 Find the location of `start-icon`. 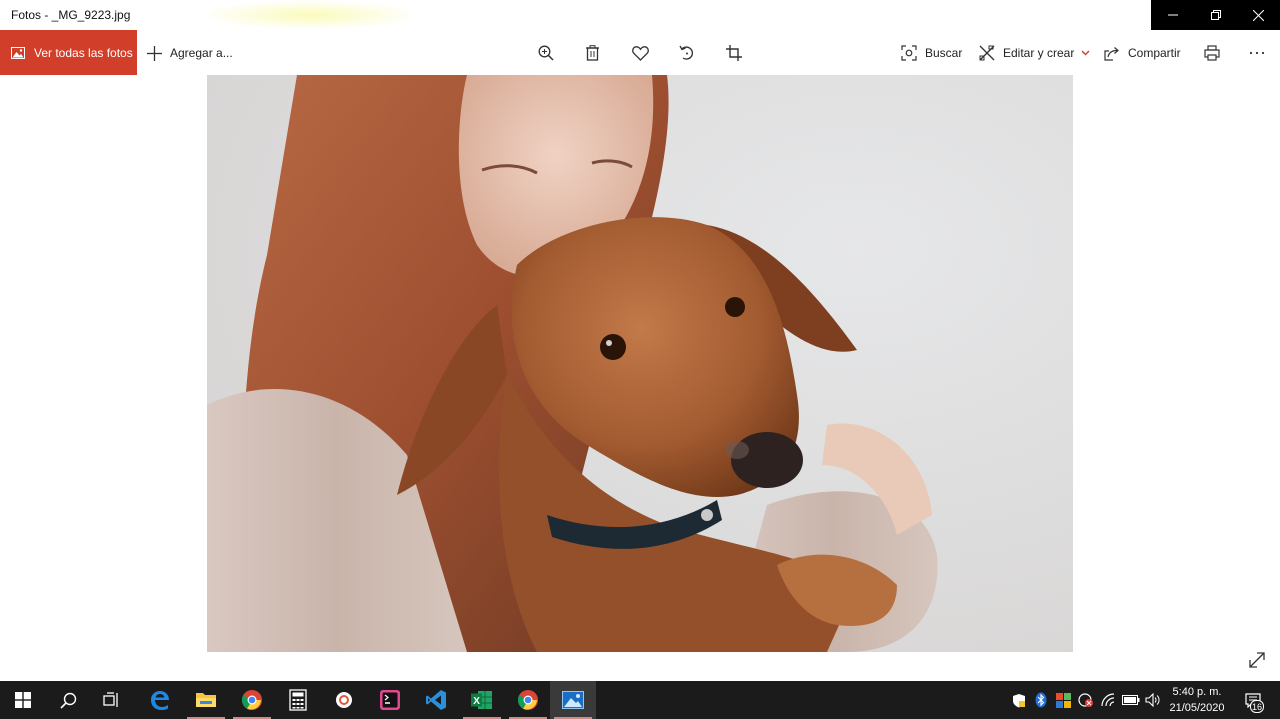

start-icon is located at coordinates (23, 700).